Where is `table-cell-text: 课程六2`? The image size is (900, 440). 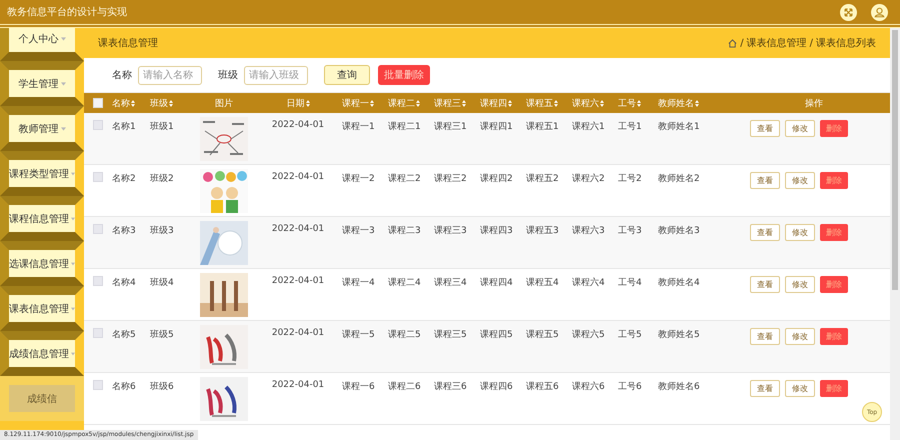
table-cell-text: 课程六2 is located at coordinates (588, 178).